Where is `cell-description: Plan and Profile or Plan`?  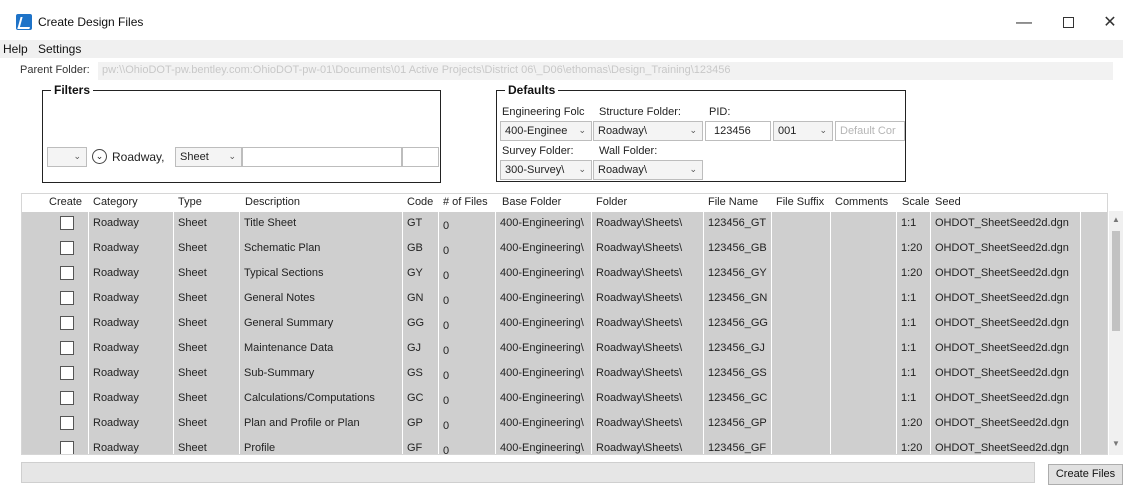 cell-description: Plan and Profile or Plan is located at coordinates (321, 424).